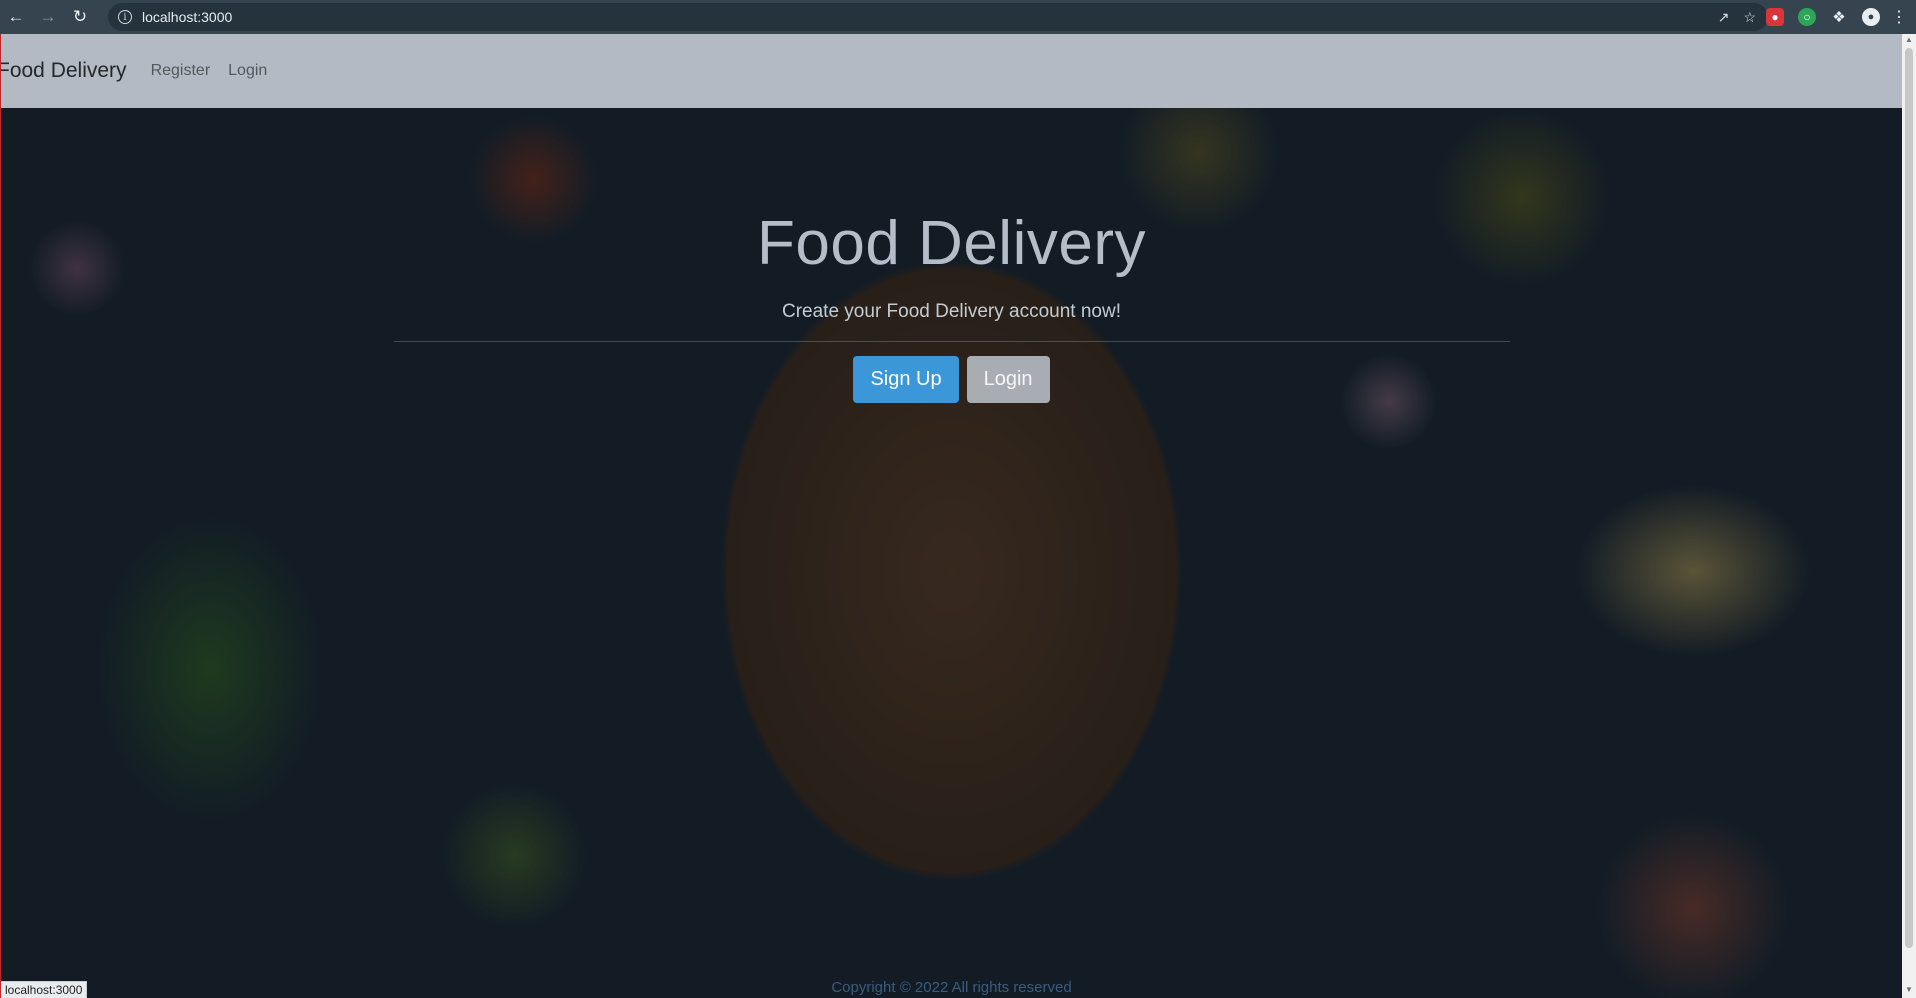 The height and width of the screenshot is (998, 1916). I want to click on browser-toolbar: ← → ↻ i localhost:3000 ↗ ☆ ● ○ ❖ ● ⋮, so click(958, 17).